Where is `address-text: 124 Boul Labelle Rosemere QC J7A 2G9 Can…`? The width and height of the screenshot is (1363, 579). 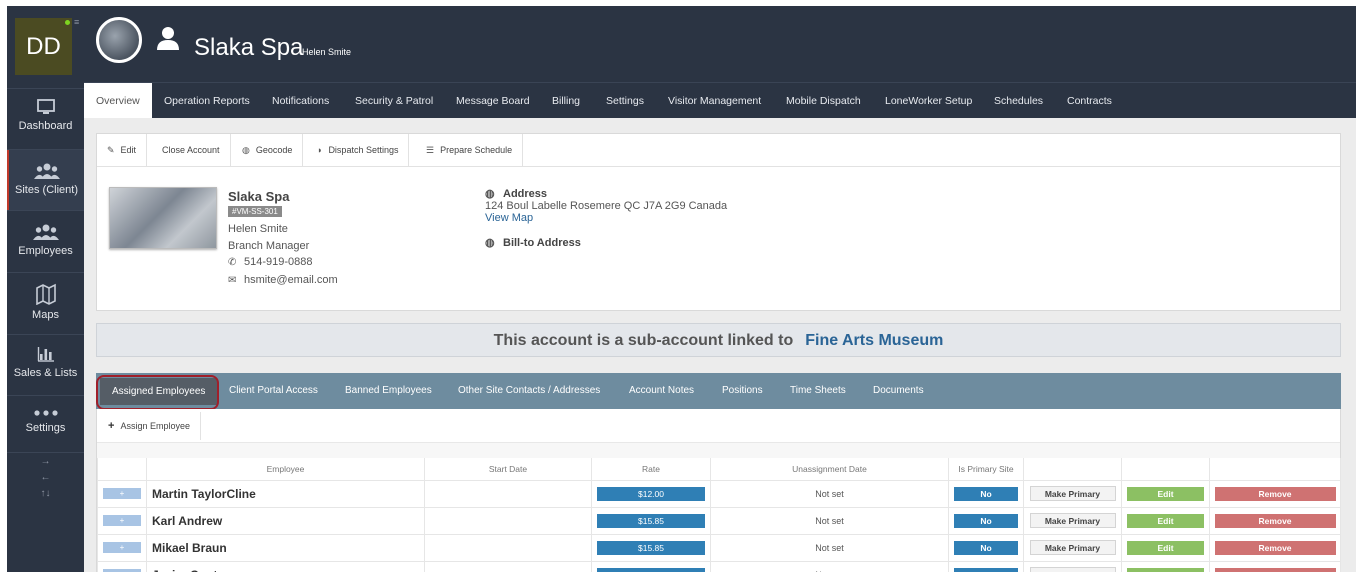
address-text: 124 Boul Labelle Rosemere QC J7A 2G9 Can… is located at coordinates (606, 206).